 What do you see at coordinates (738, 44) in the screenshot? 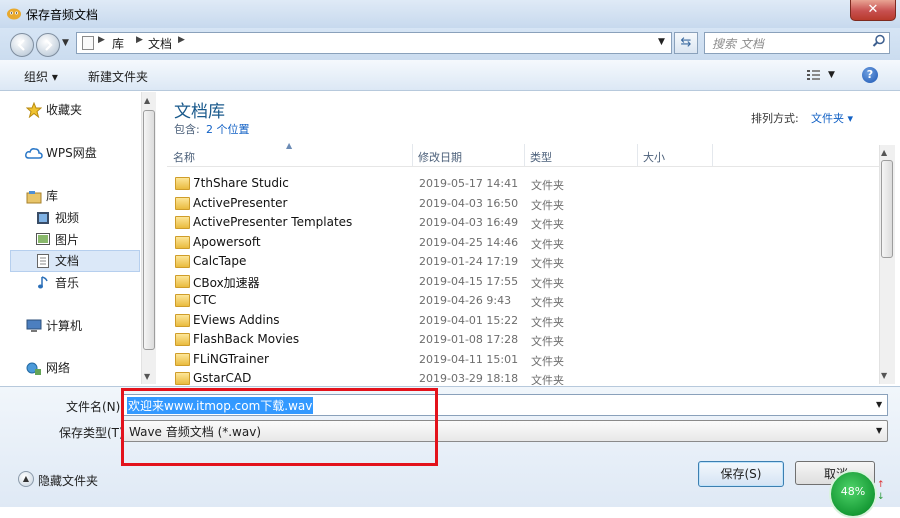
I see `search-placeholder: 搜索 文档` at bounding box center [738, 44].